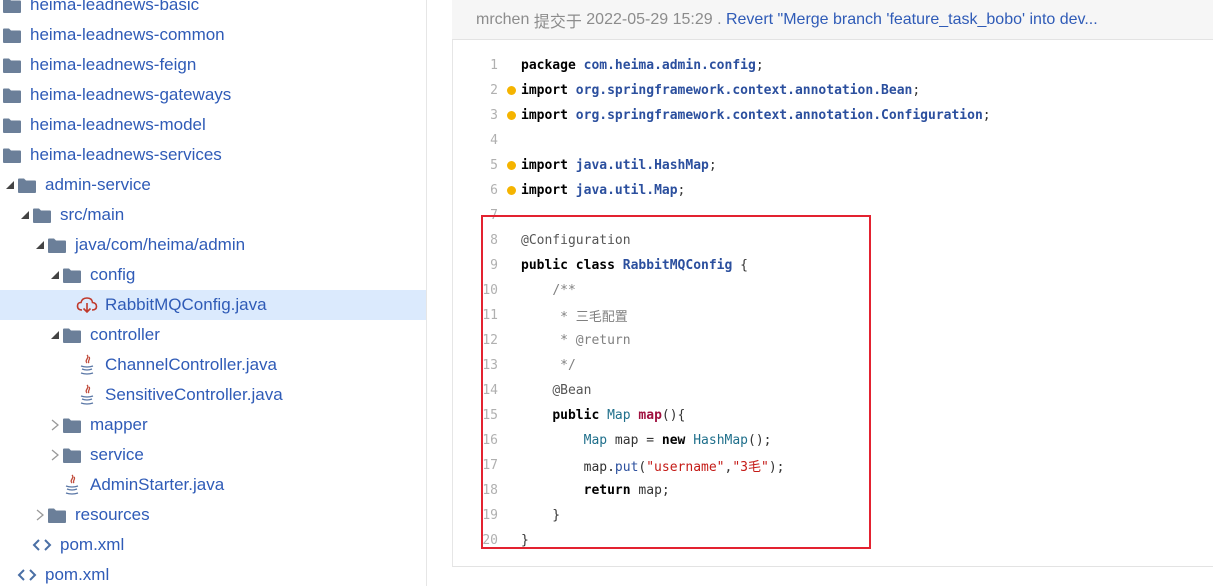 This screenshot has height=586, width=1213. What do you see at coordinates (475, 190) in the screenshot?
I see `line-number: 6` at bounding box center [475, 190].